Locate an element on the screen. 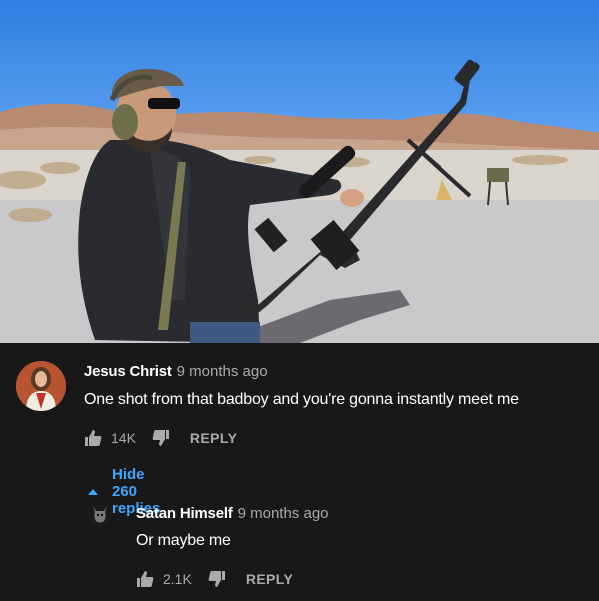  jesus-avatar-icon is located at coordinates (41, 386).